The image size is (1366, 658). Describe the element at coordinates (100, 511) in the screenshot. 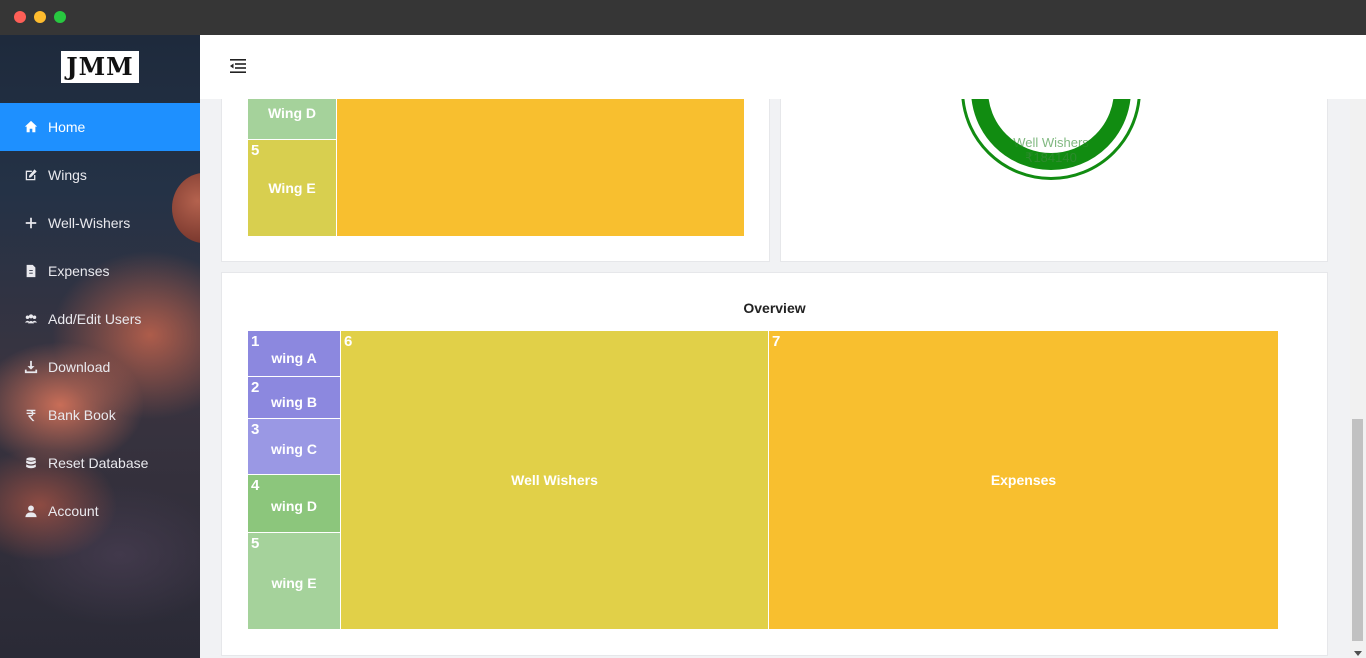

I see `sidebar-item-account: Account` at that location.